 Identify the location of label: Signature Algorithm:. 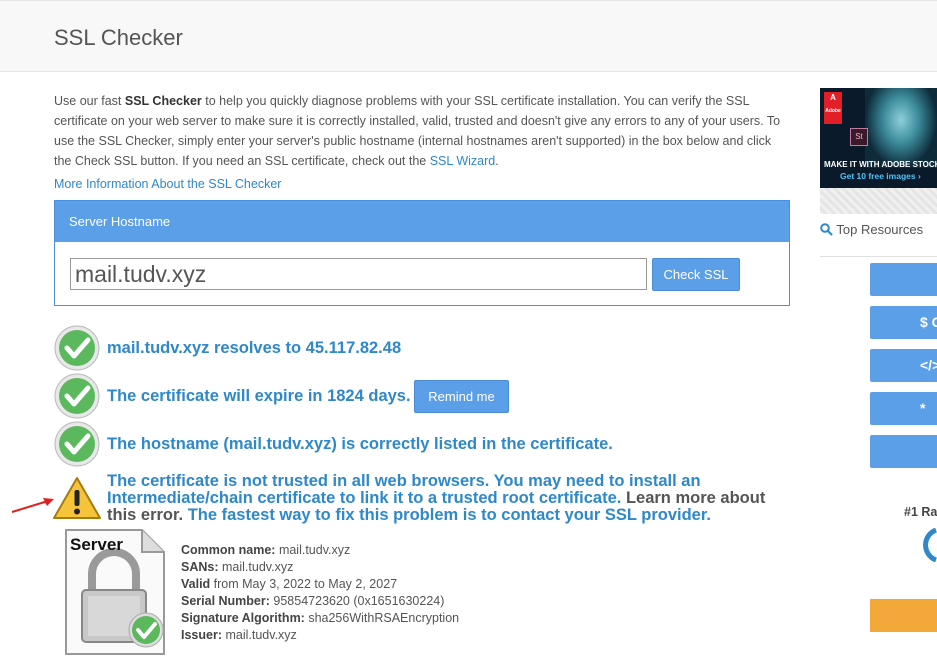
(243, 618).